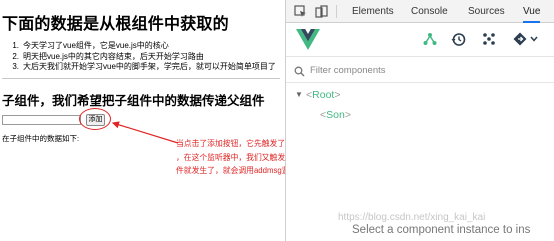 Image resolution: width=554 pixels, height=241 pixels. I want to click on history-icon, so click(458, 39).